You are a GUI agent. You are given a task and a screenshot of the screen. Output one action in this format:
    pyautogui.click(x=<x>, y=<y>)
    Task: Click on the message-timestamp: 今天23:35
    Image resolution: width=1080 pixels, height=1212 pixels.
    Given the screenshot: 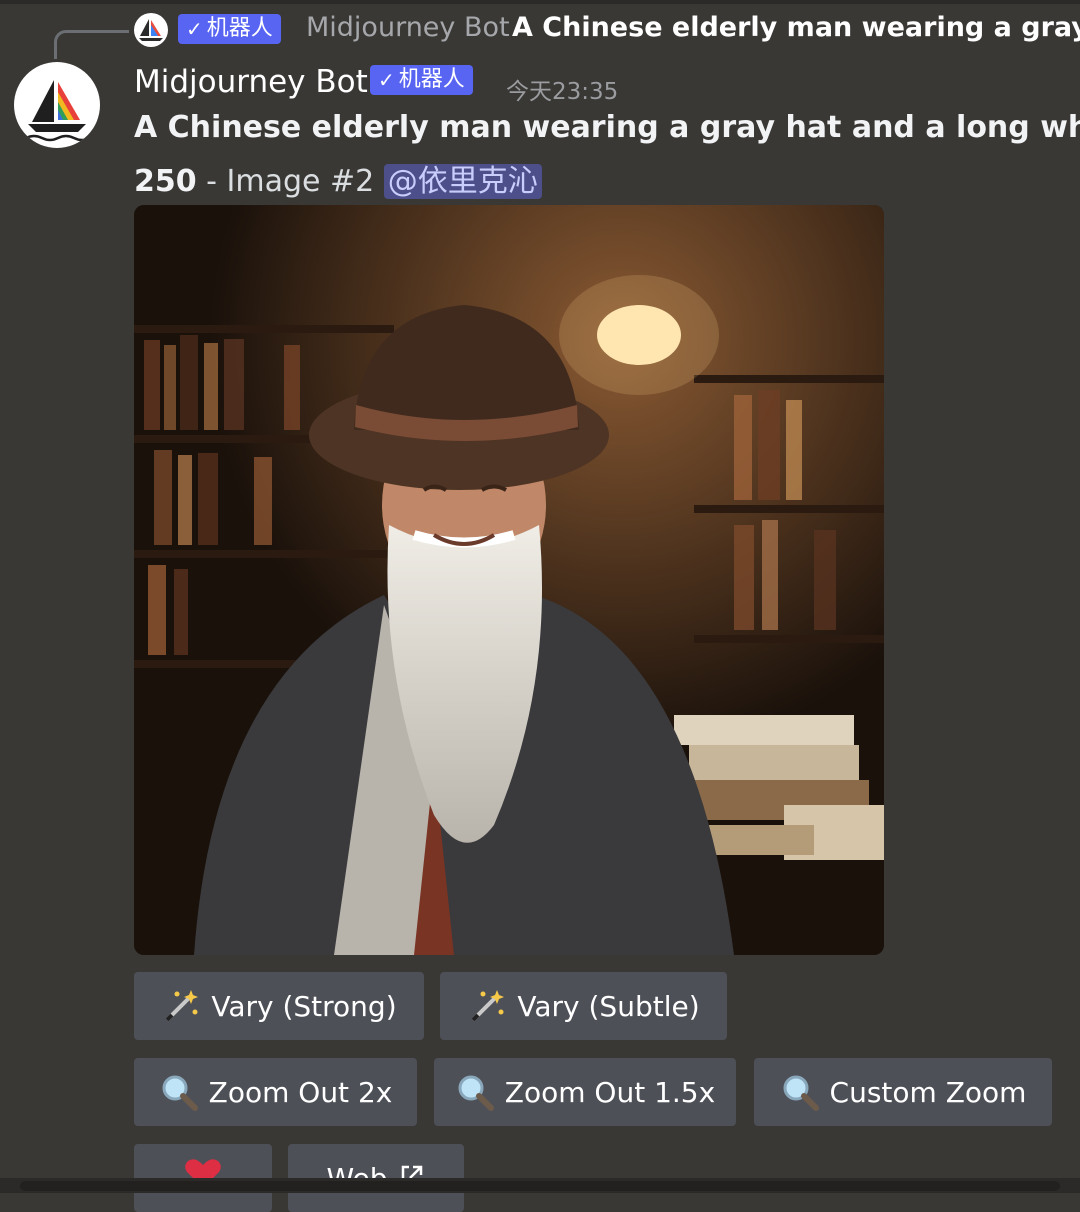 What is the action you would take?
    pyautogui.click(x=562, y=89)
    